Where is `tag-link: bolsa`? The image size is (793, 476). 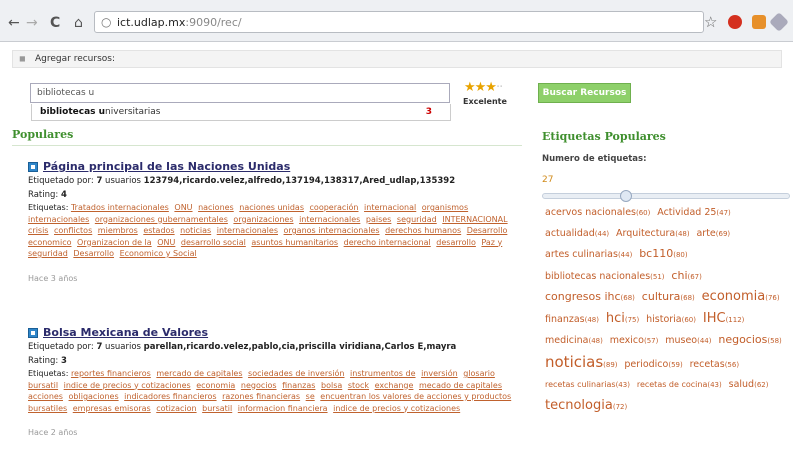 tag-link: bolsa is located at coordinates (331, 385).